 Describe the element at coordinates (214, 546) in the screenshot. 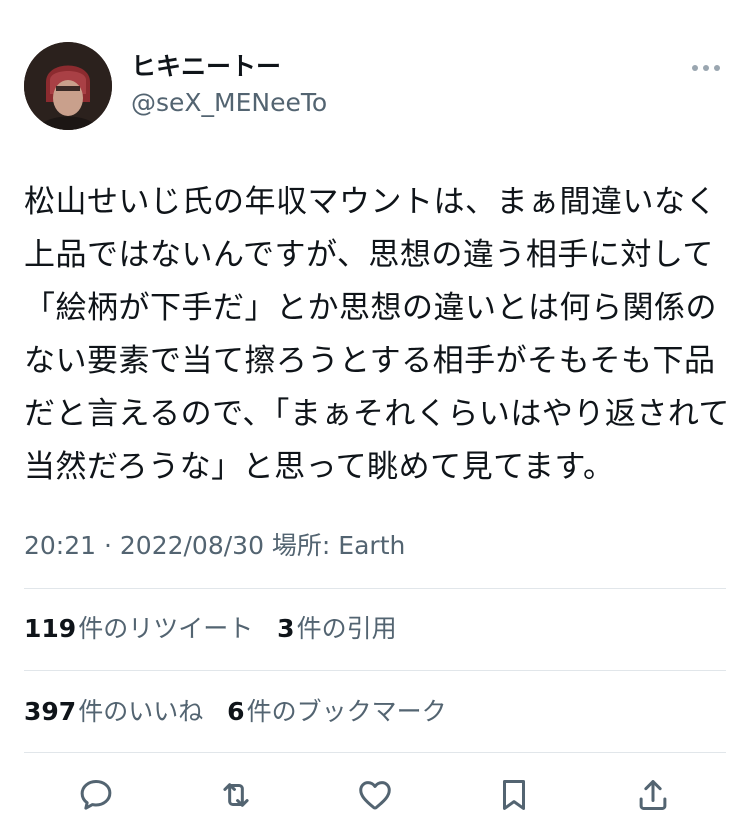

I see `tweet-timestamp-location: 20:21 · 2022/08/30 場所: Earth` at that location.